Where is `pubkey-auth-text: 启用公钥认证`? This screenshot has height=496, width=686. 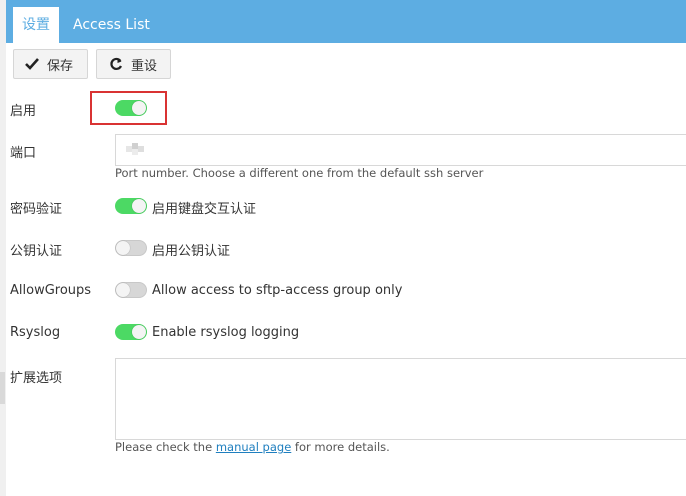 pubkey-auth-text: 启用公钥认证 is located at coordinates (191, 251).